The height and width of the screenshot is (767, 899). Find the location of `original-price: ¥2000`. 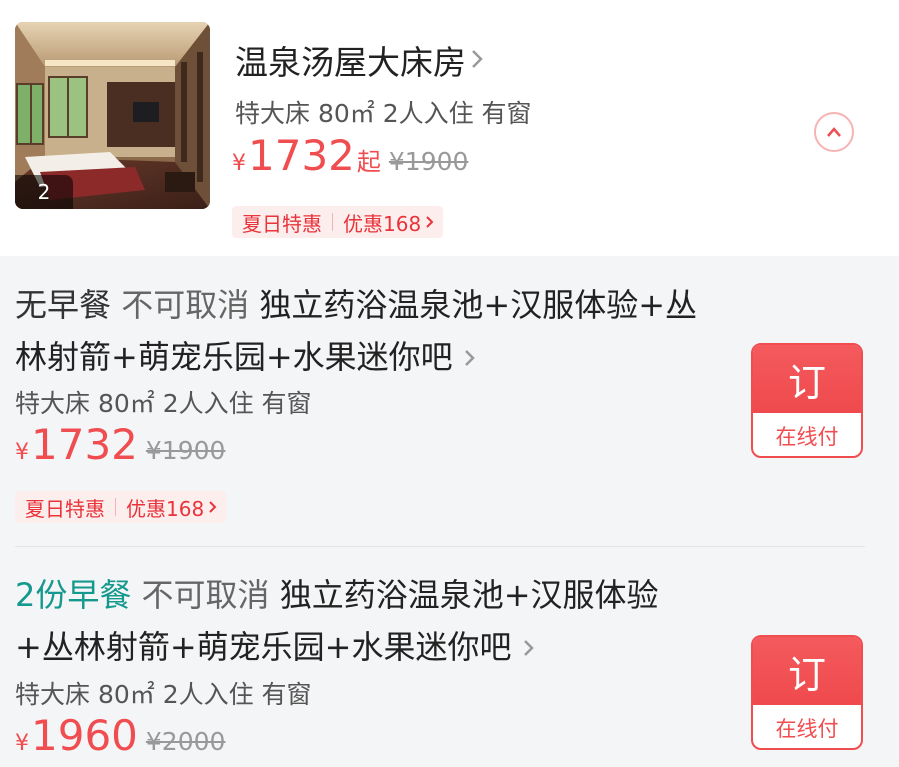

original-price: ¥2000 is located at coordinates (185, 741).